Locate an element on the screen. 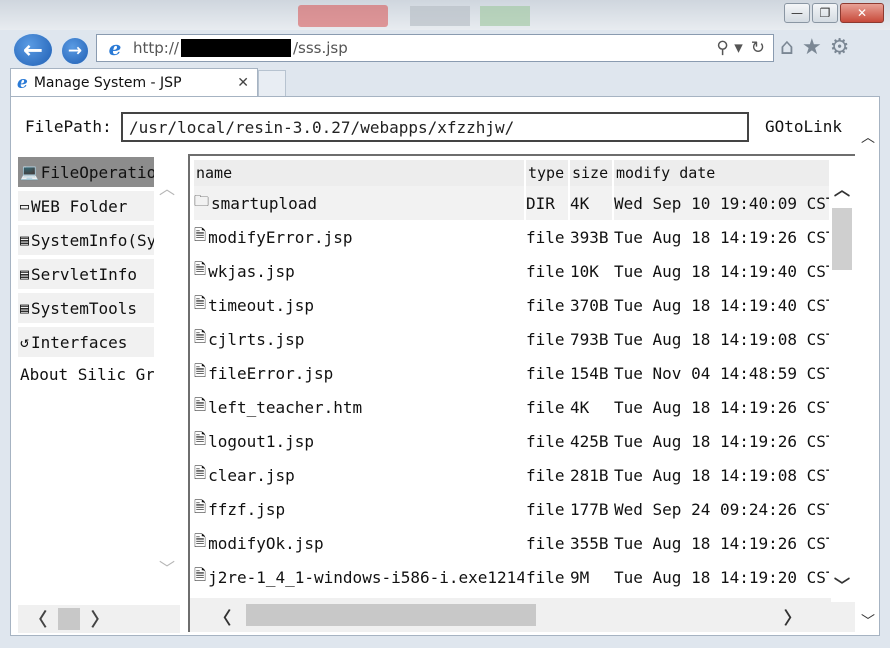 The width and height of the screenshot is (890, 648). menu-item: ↺ Interfaces is located at coordinates (86, 342).